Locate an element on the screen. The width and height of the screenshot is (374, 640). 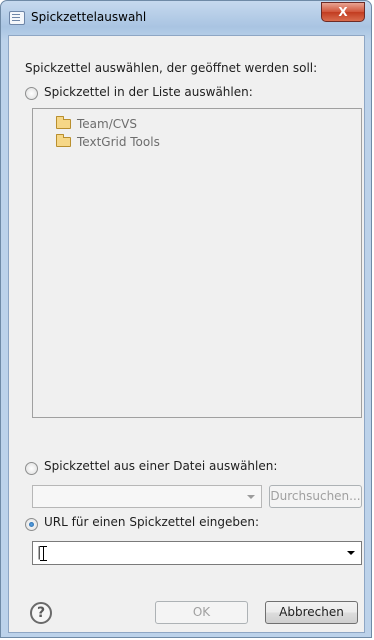
radio-file-label: Spickzettel aus einer Datei auswählen: is located at coordinates (160, 466).